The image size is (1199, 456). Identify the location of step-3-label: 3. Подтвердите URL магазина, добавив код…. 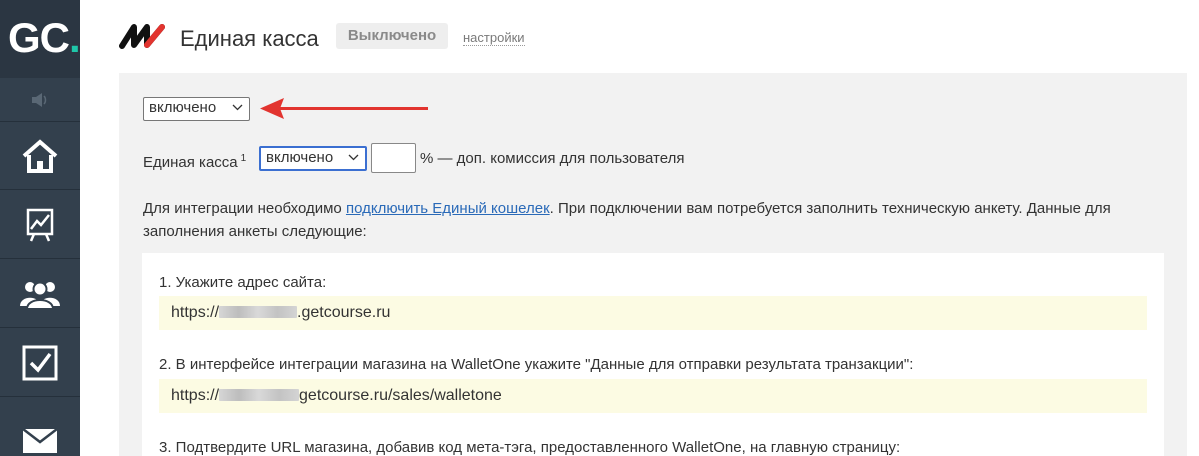
(530, 447).